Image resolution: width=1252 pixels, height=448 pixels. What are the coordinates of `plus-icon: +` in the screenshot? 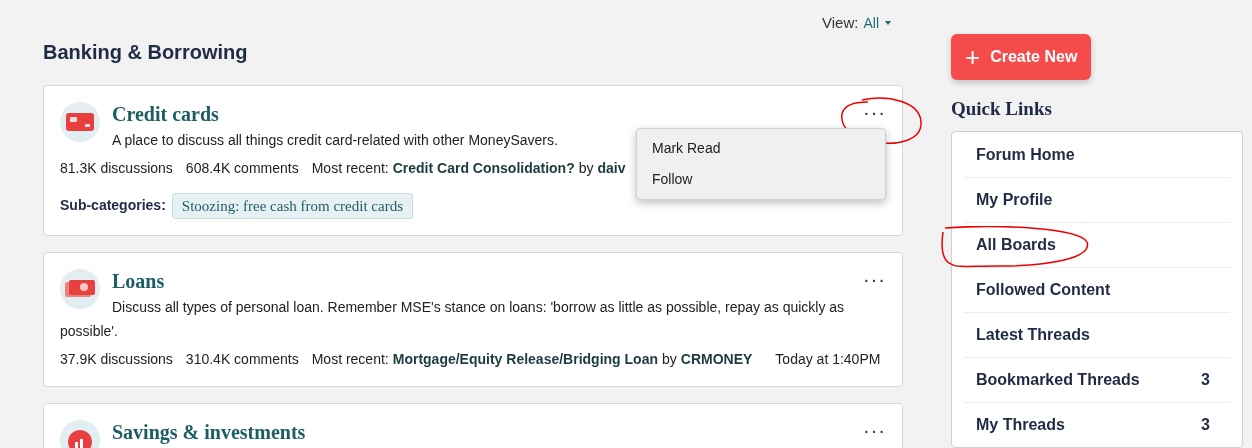 It's located at (973, 56).